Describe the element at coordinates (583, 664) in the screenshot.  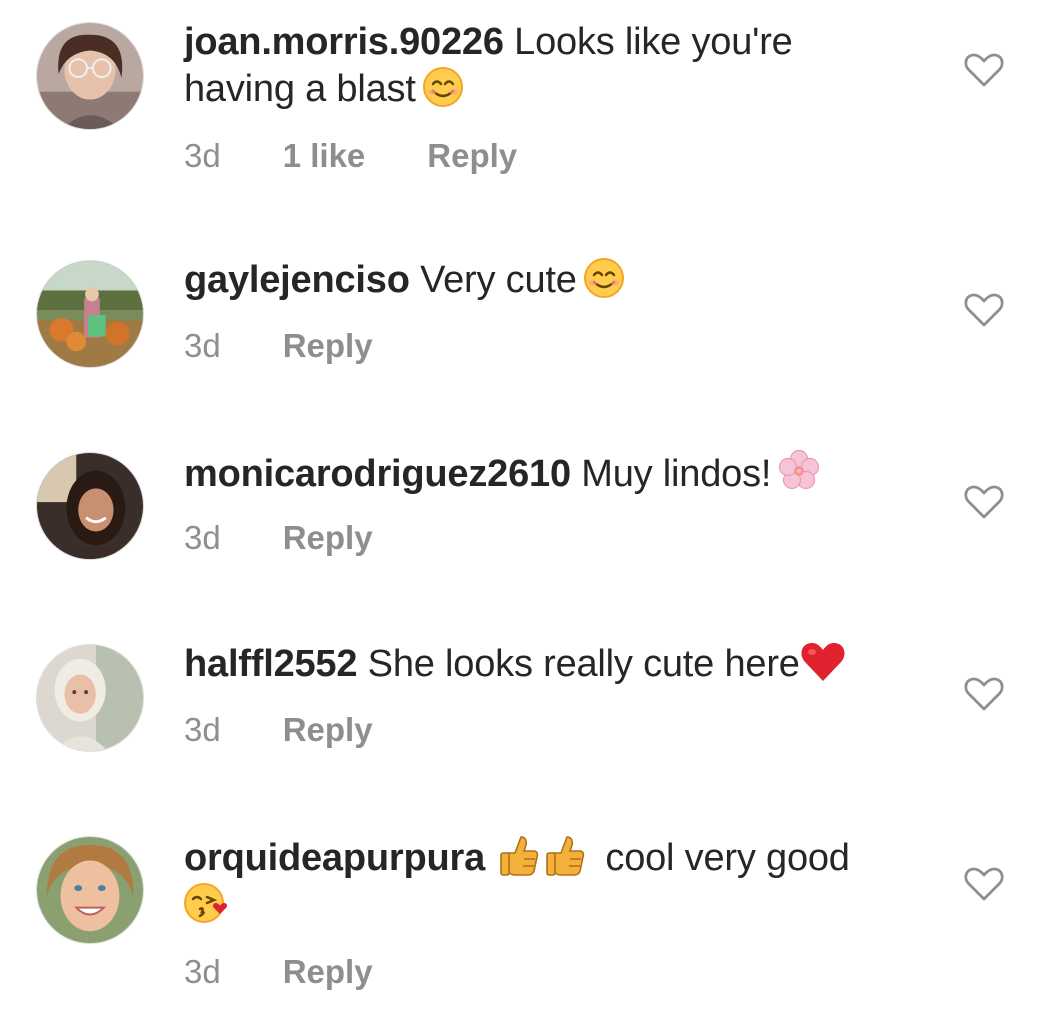
I see `comment-text: She looks really cute here` at that location.